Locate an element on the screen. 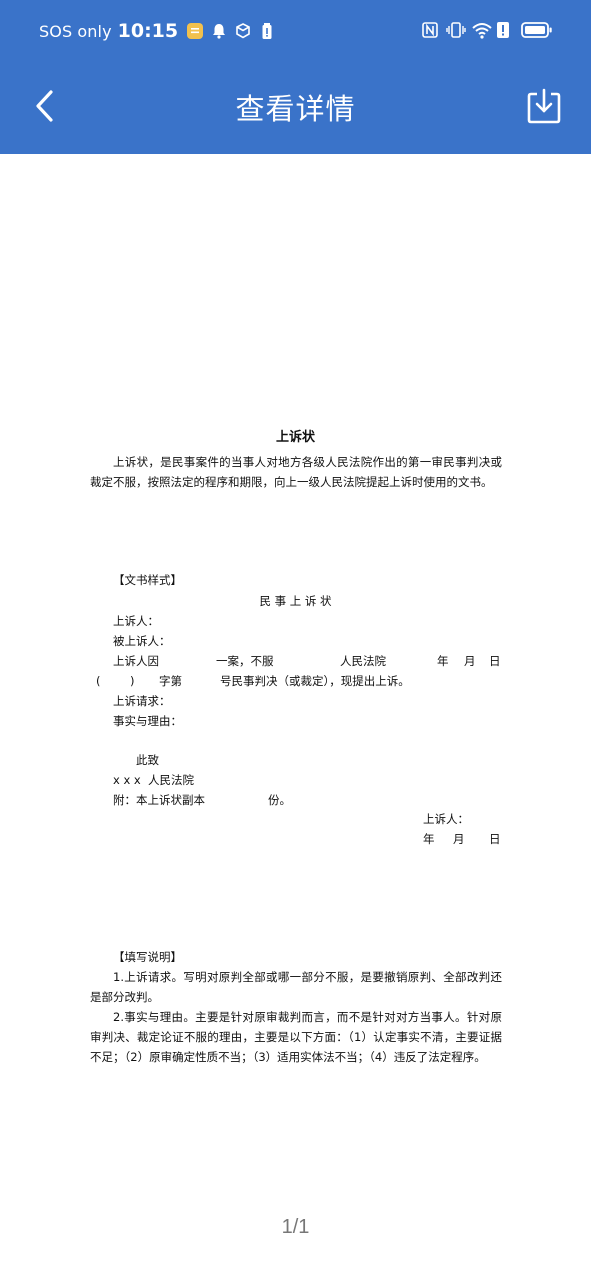 The image size is (591, 1280). sign-day: 日 is located at coordinates (495, 839).